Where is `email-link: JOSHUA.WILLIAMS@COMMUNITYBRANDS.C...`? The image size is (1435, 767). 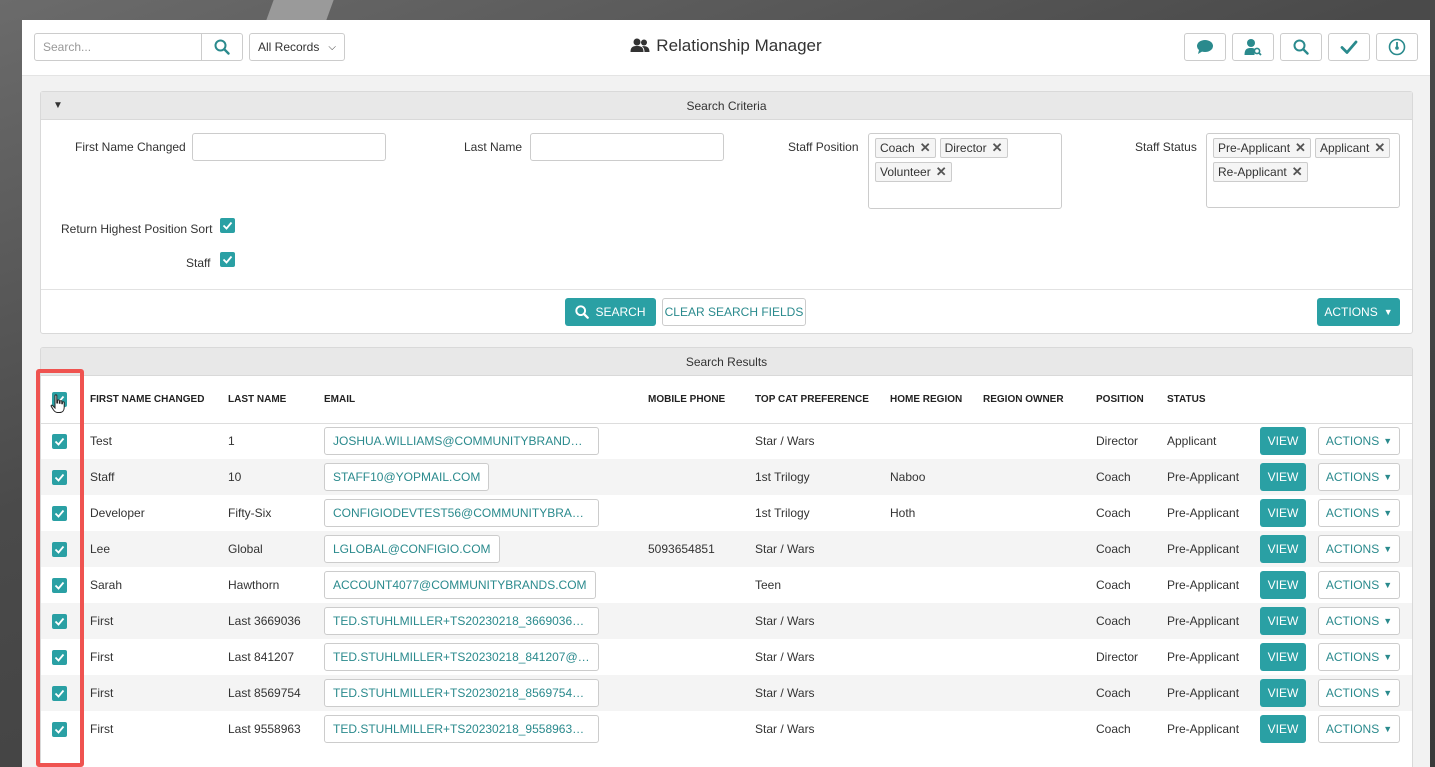 email-link: JOSHUA.WILLIAMS@COMMUNITYBRANDS.C... is located at coordinates (461, 441).